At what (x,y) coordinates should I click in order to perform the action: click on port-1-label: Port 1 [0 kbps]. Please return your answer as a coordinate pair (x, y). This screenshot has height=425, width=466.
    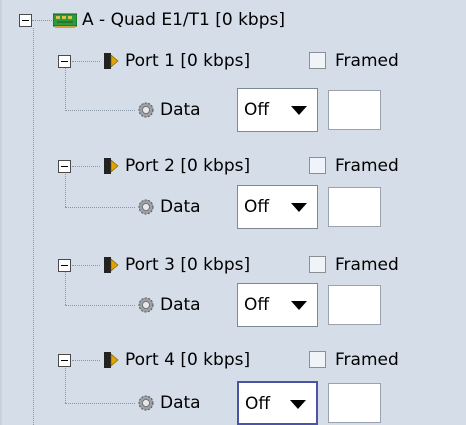
    Looking at the image, I should click on (187, 61).